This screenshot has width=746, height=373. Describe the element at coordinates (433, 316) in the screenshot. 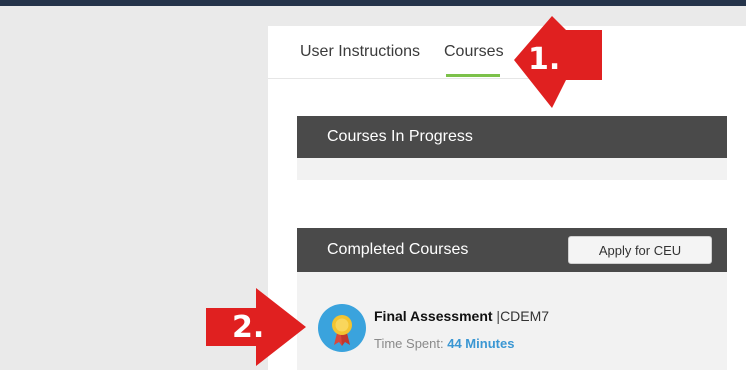

I see `course-name: Final Assessment` at that location.